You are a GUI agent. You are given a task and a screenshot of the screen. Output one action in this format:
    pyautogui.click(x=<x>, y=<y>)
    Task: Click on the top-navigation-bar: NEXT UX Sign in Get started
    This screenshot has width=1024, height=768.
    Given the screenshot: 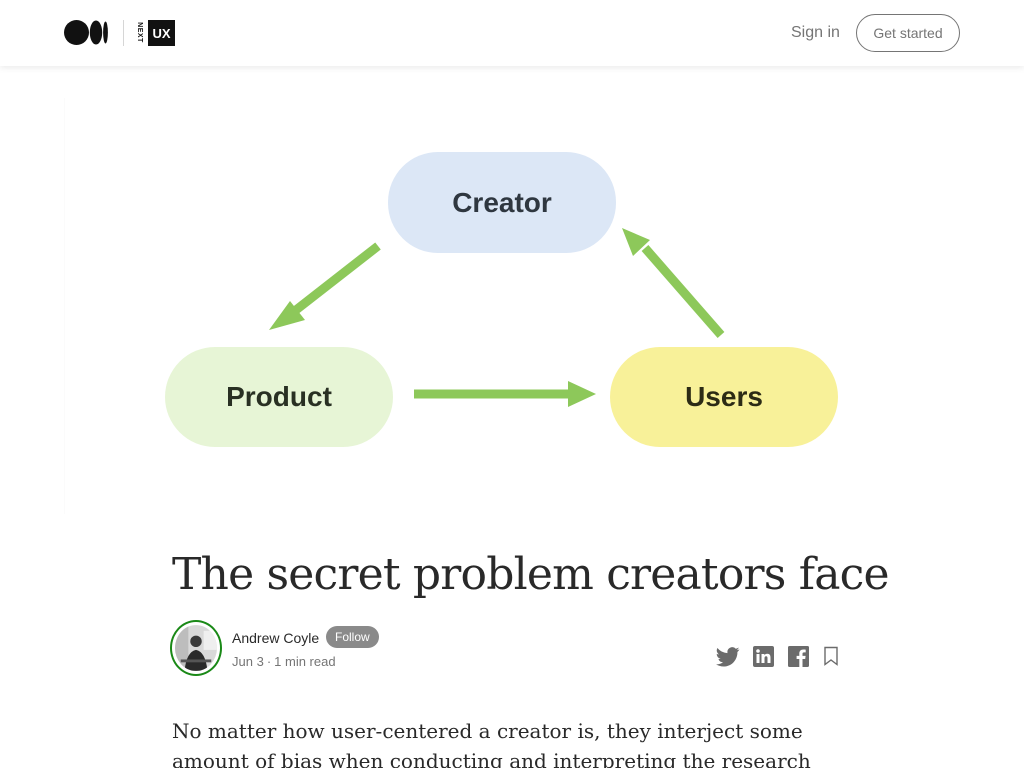 What is the action you would take?
    pyautogui.click(x=512, y=33)
    